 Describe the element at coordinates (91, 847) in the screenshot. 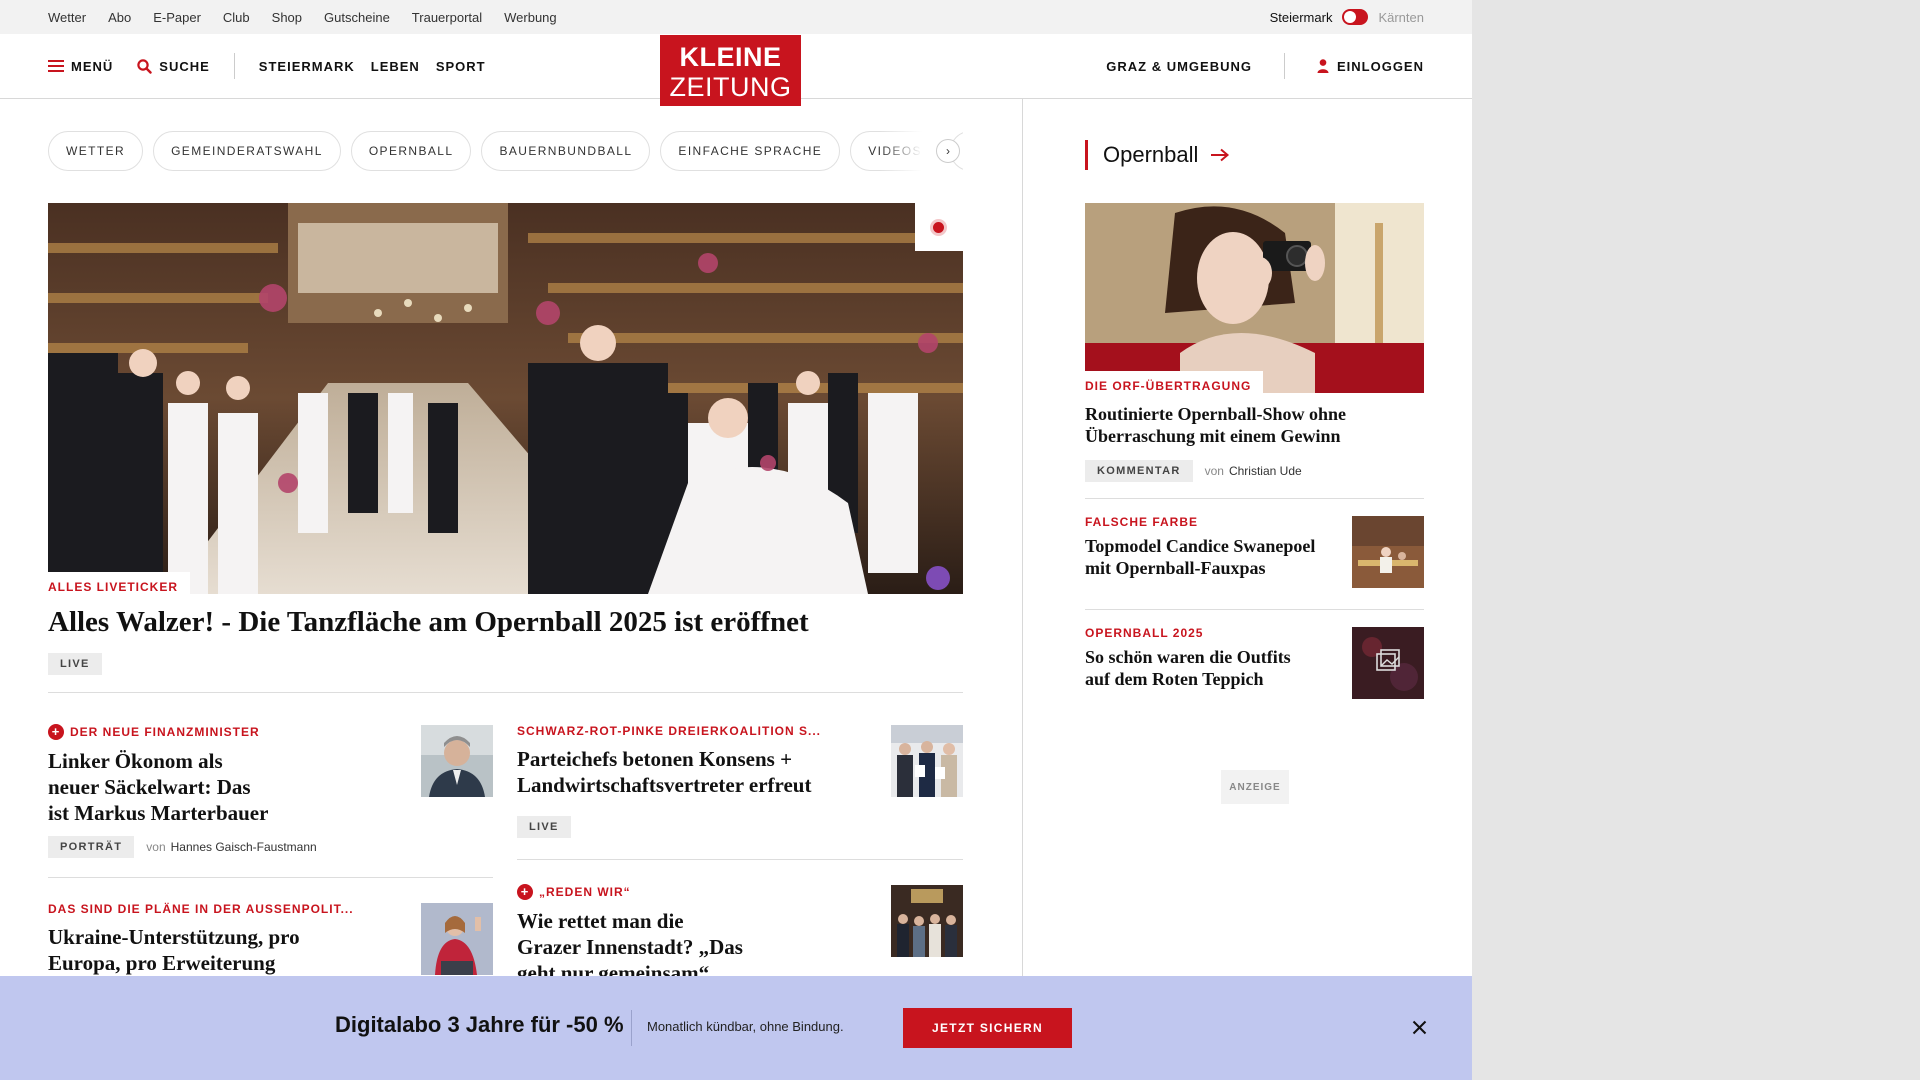

I see `portrait-badge: PORTRÄT` at that location.